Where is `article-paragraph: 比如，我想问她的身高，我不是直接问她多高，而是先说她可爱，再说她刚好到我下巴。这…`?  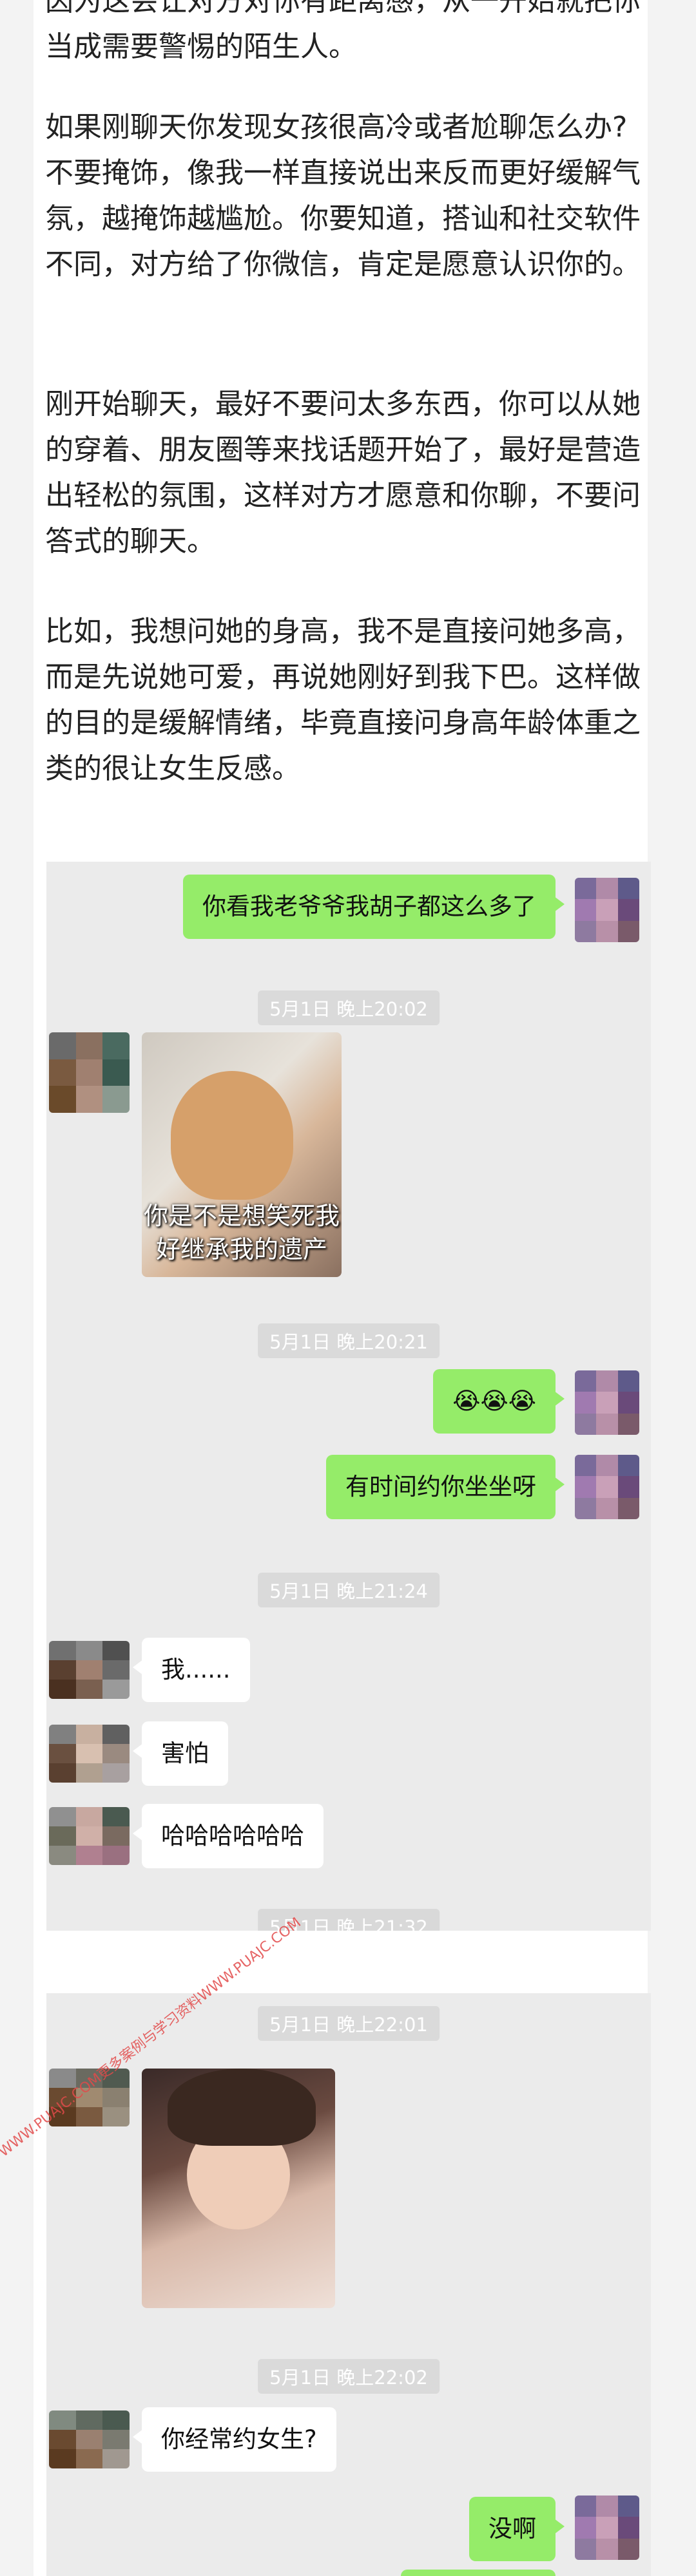
article-paragraph: 比如，我想问她的身高，我不是直接问她多高，而是先说她可爱，再说她刚好到我下巴。这… is located at coordinates (343, 700).